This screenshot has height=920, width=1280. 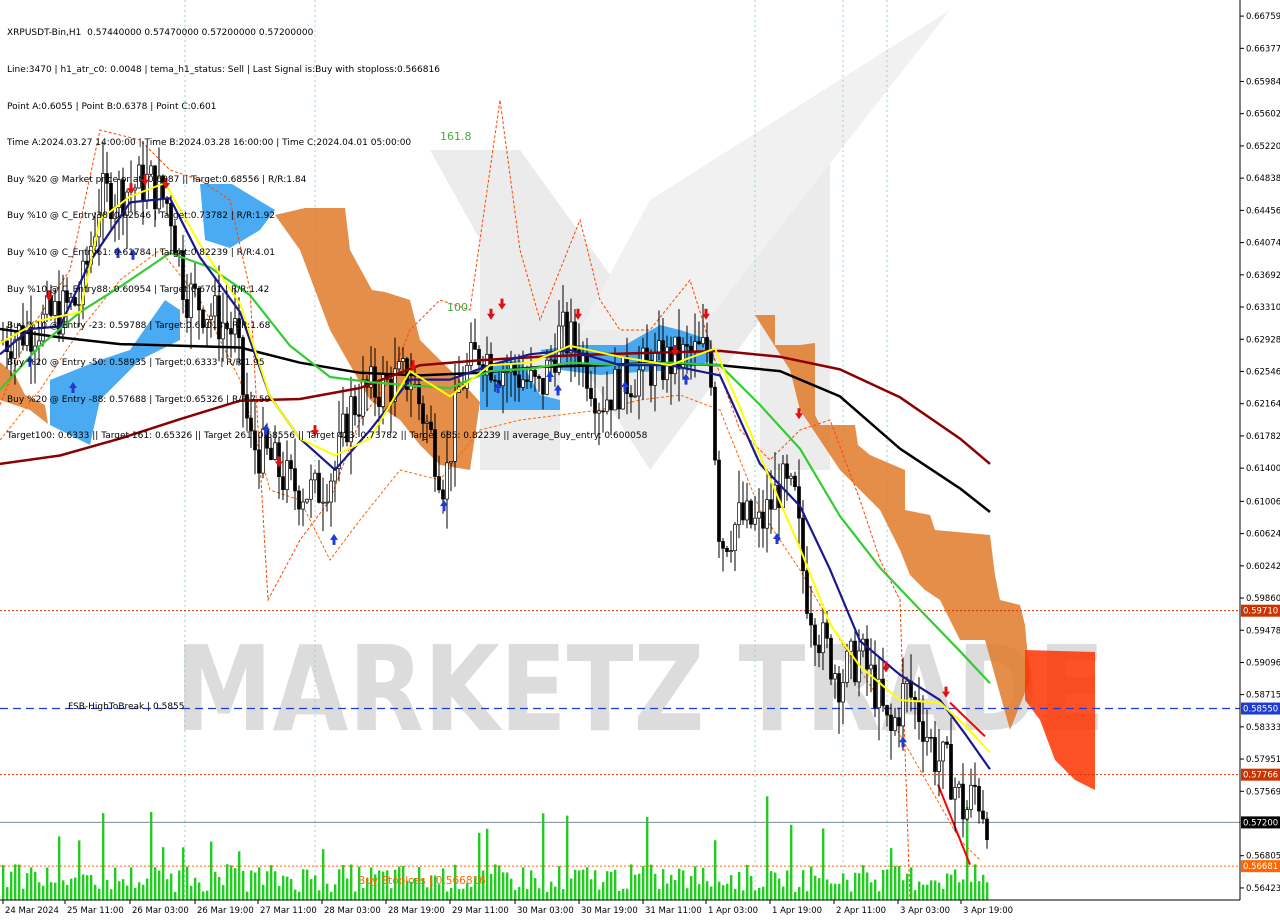 What do you see at coordinates (609, 911) in the screenshot?
I see `time-tick-label: 30 Mar 19:00` at bounding box center [609, 911].